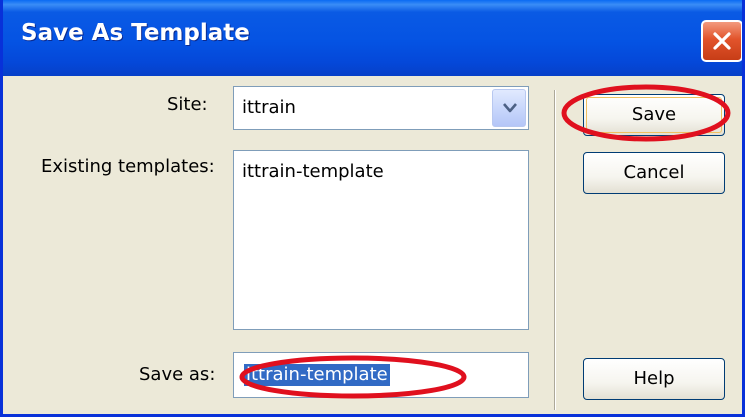 Image resolution: width=745 pixels, height=417 pixels. I want to click on site-label: Site:, so click(187, 104).